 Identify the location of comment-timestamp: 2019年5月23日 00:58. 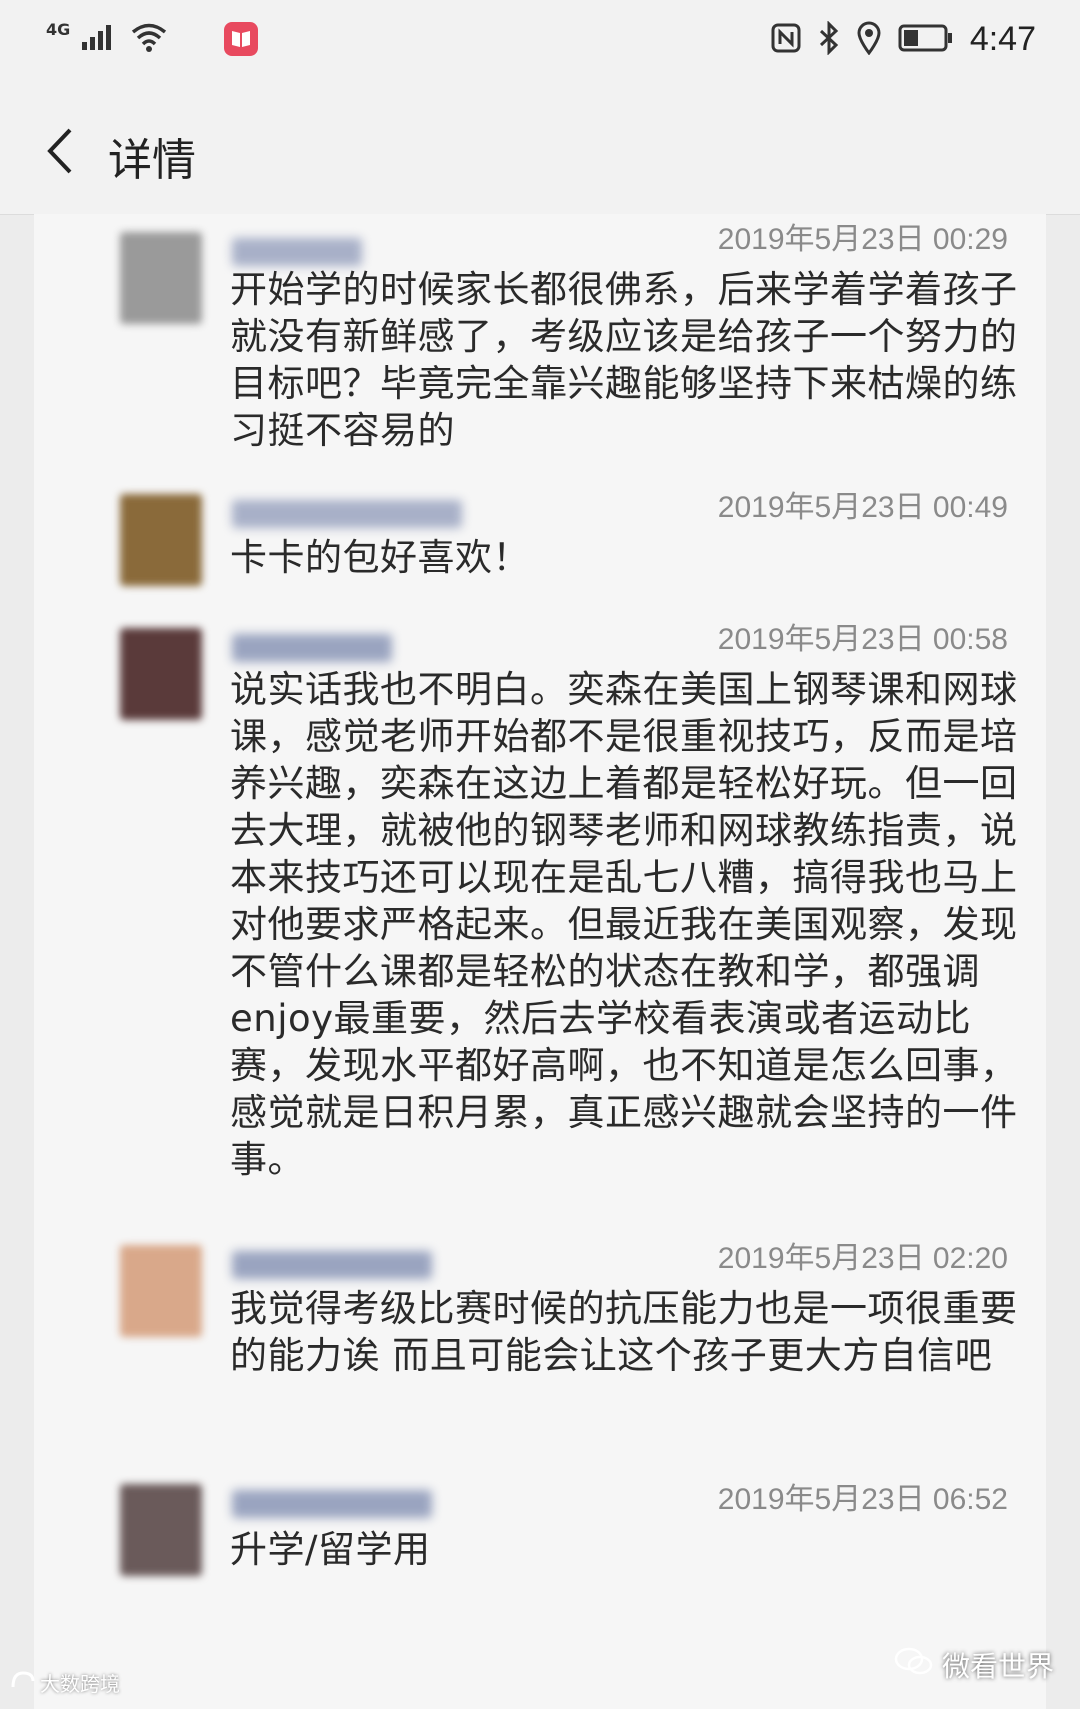
(862, 639).